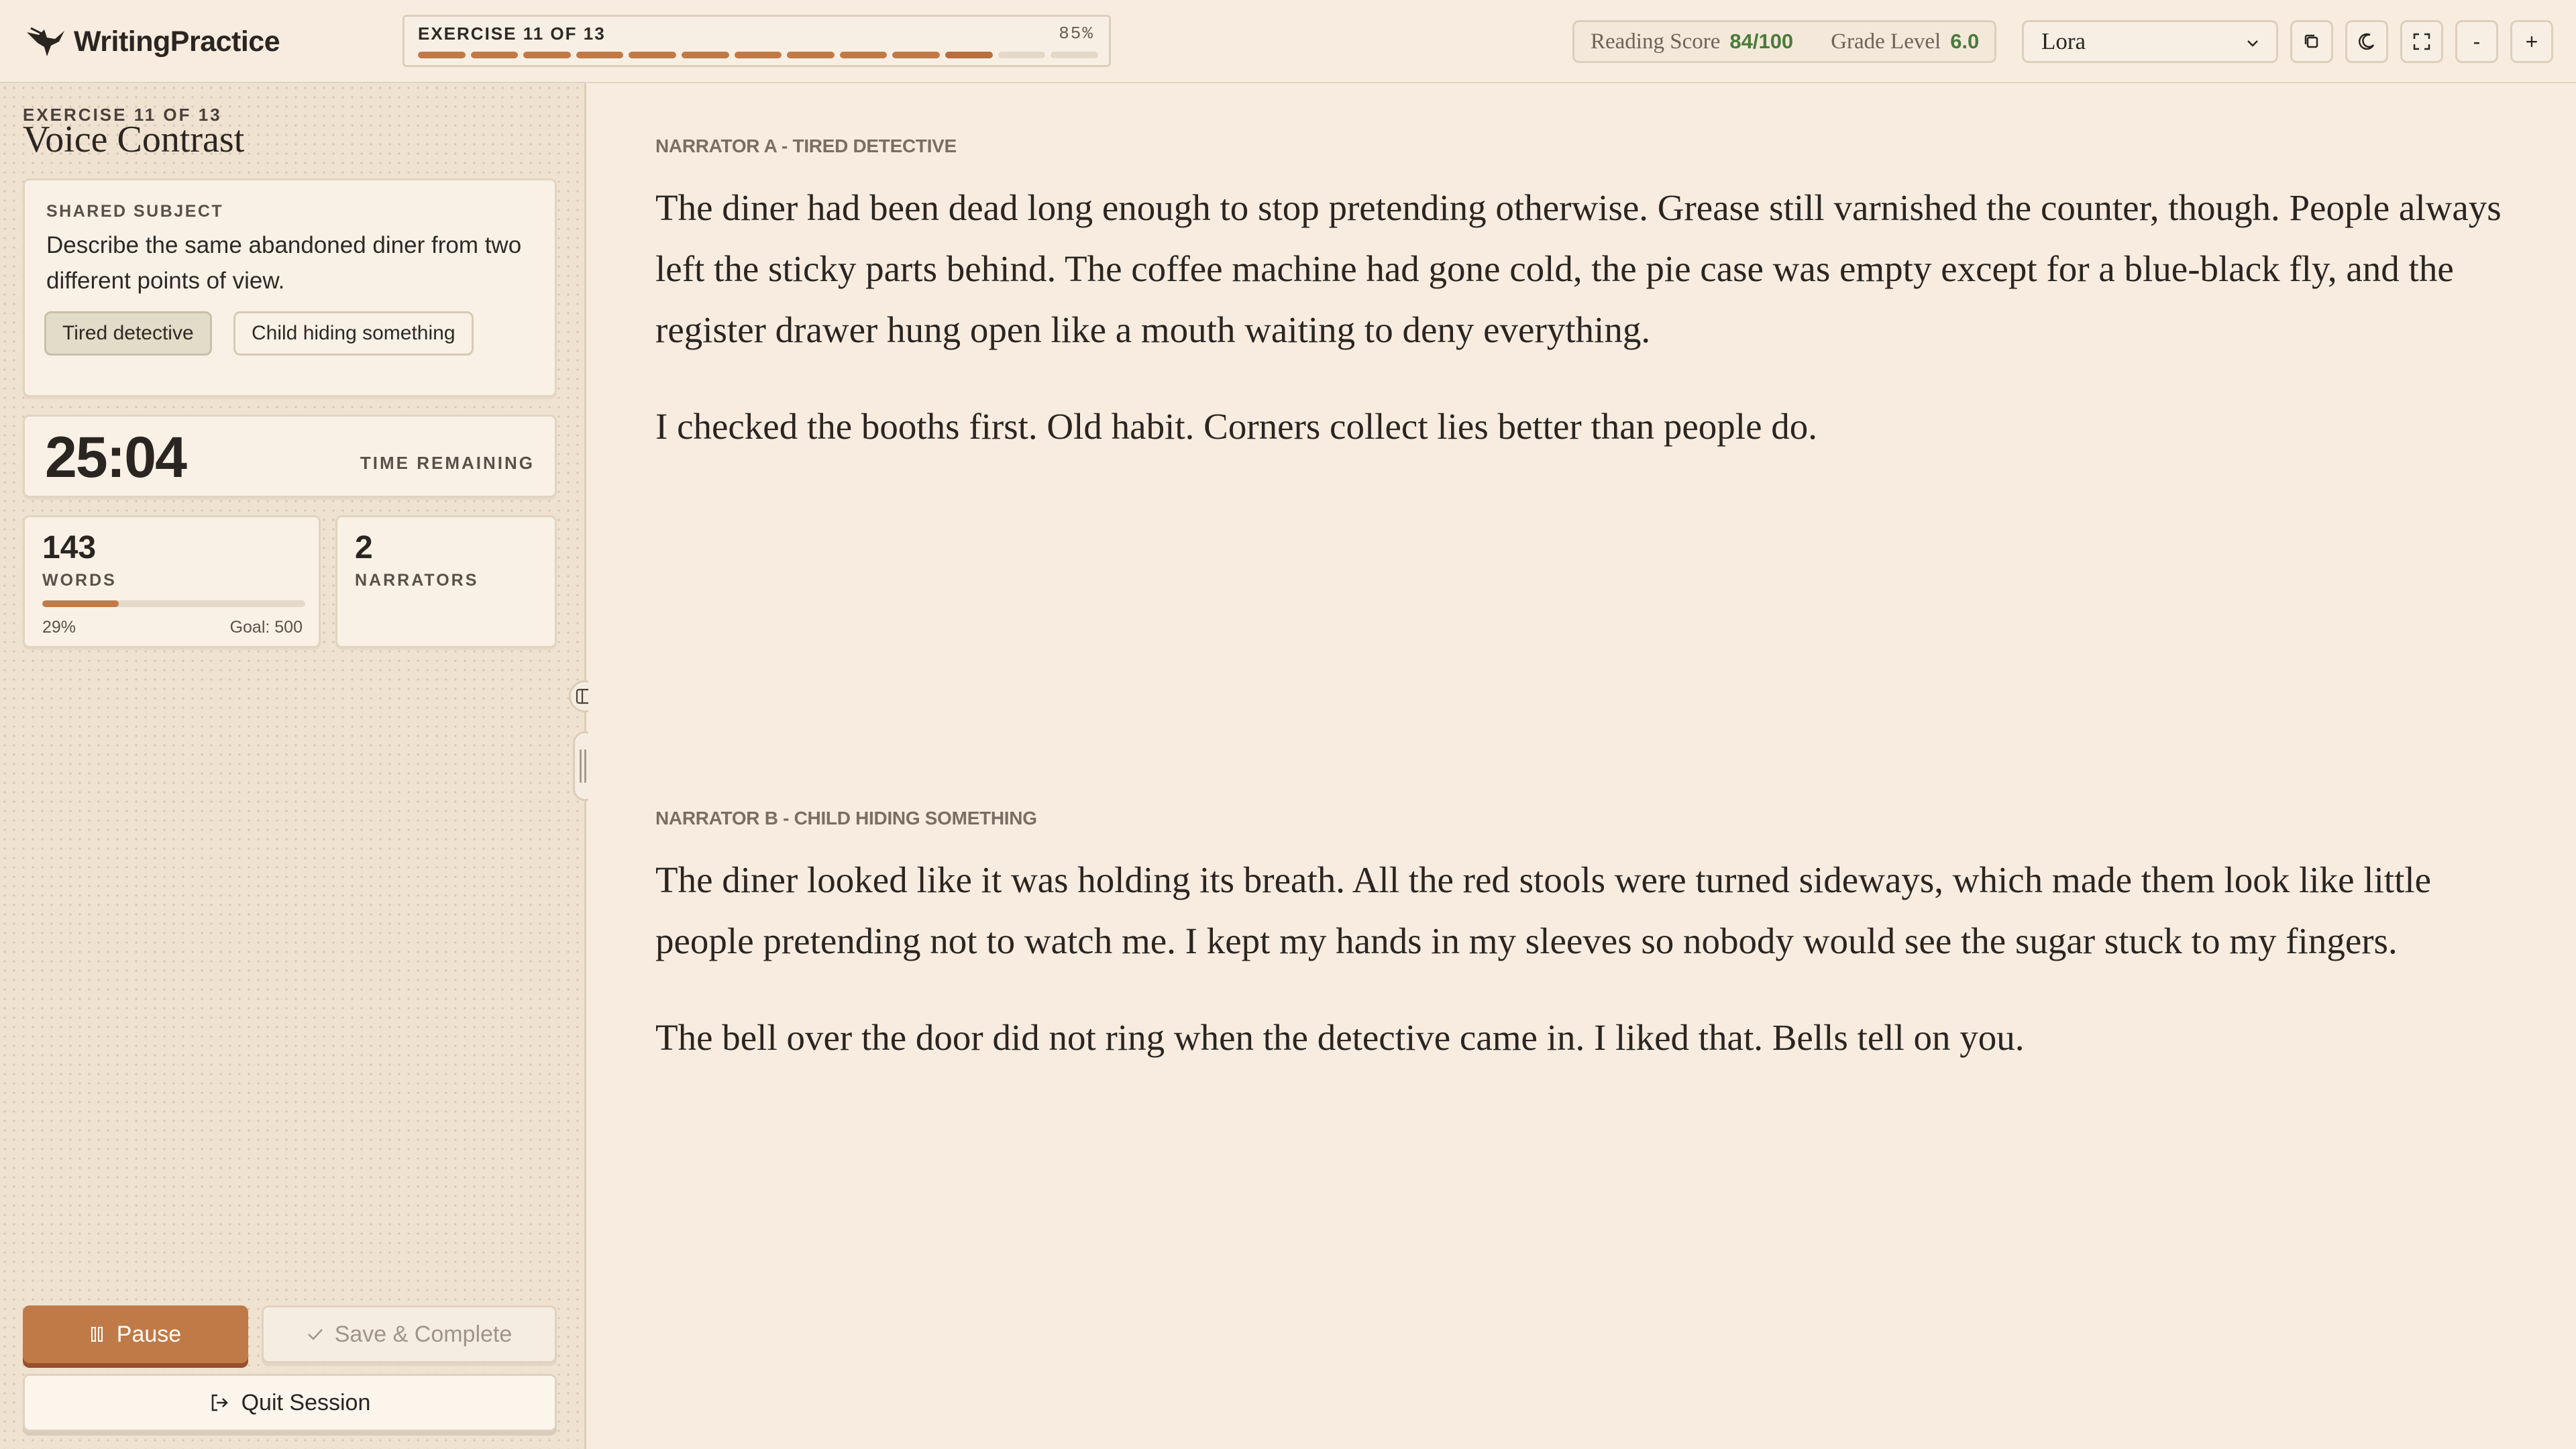  Describe the element at coordinates (45, 41) in the screenshot. I see `bird-icon` at that location.